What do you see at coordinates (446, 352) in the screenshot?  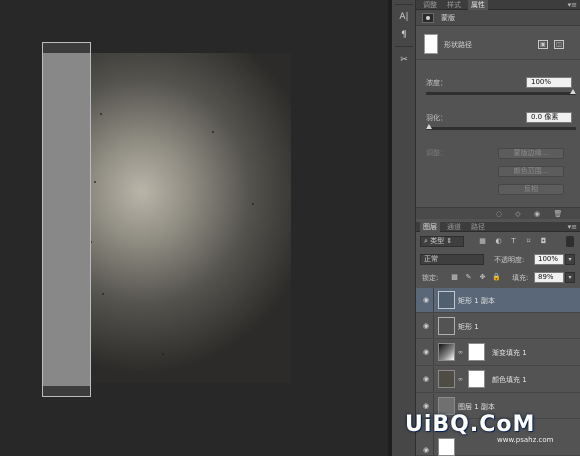 I see `gradient-thumbnail` at bounding box center [446, 352].